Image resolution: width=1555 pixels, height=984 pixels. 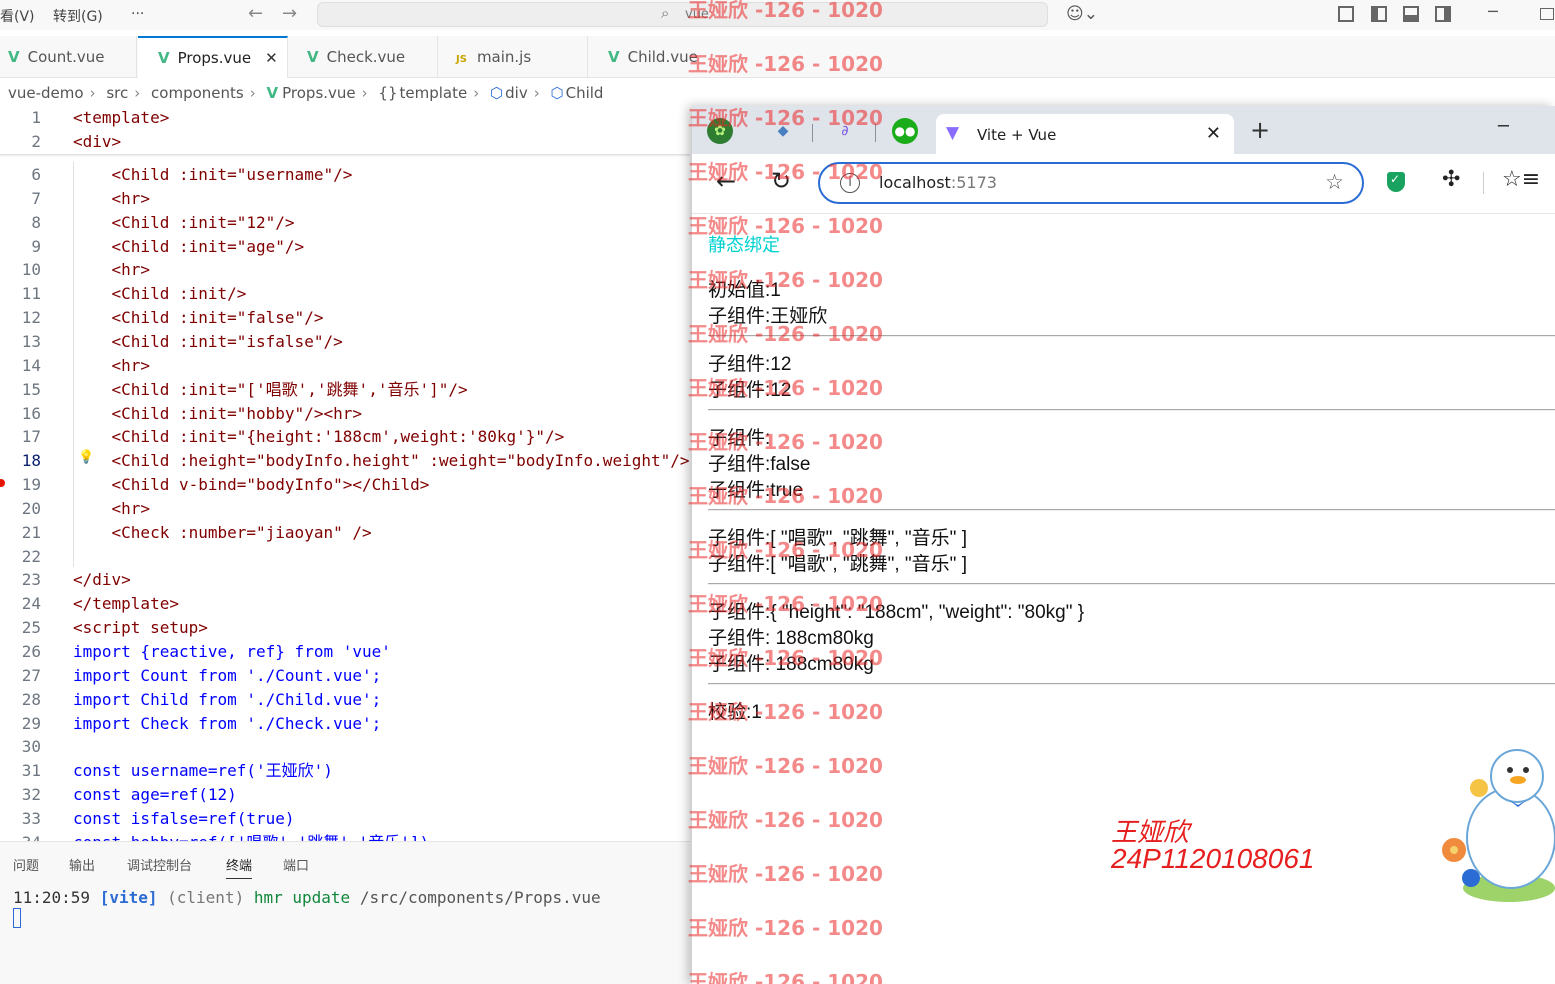 What do you see at coordinates (345, 580) in the screenshot?
I see `code-line: 23 </div>` at bounding box center [345, 580].